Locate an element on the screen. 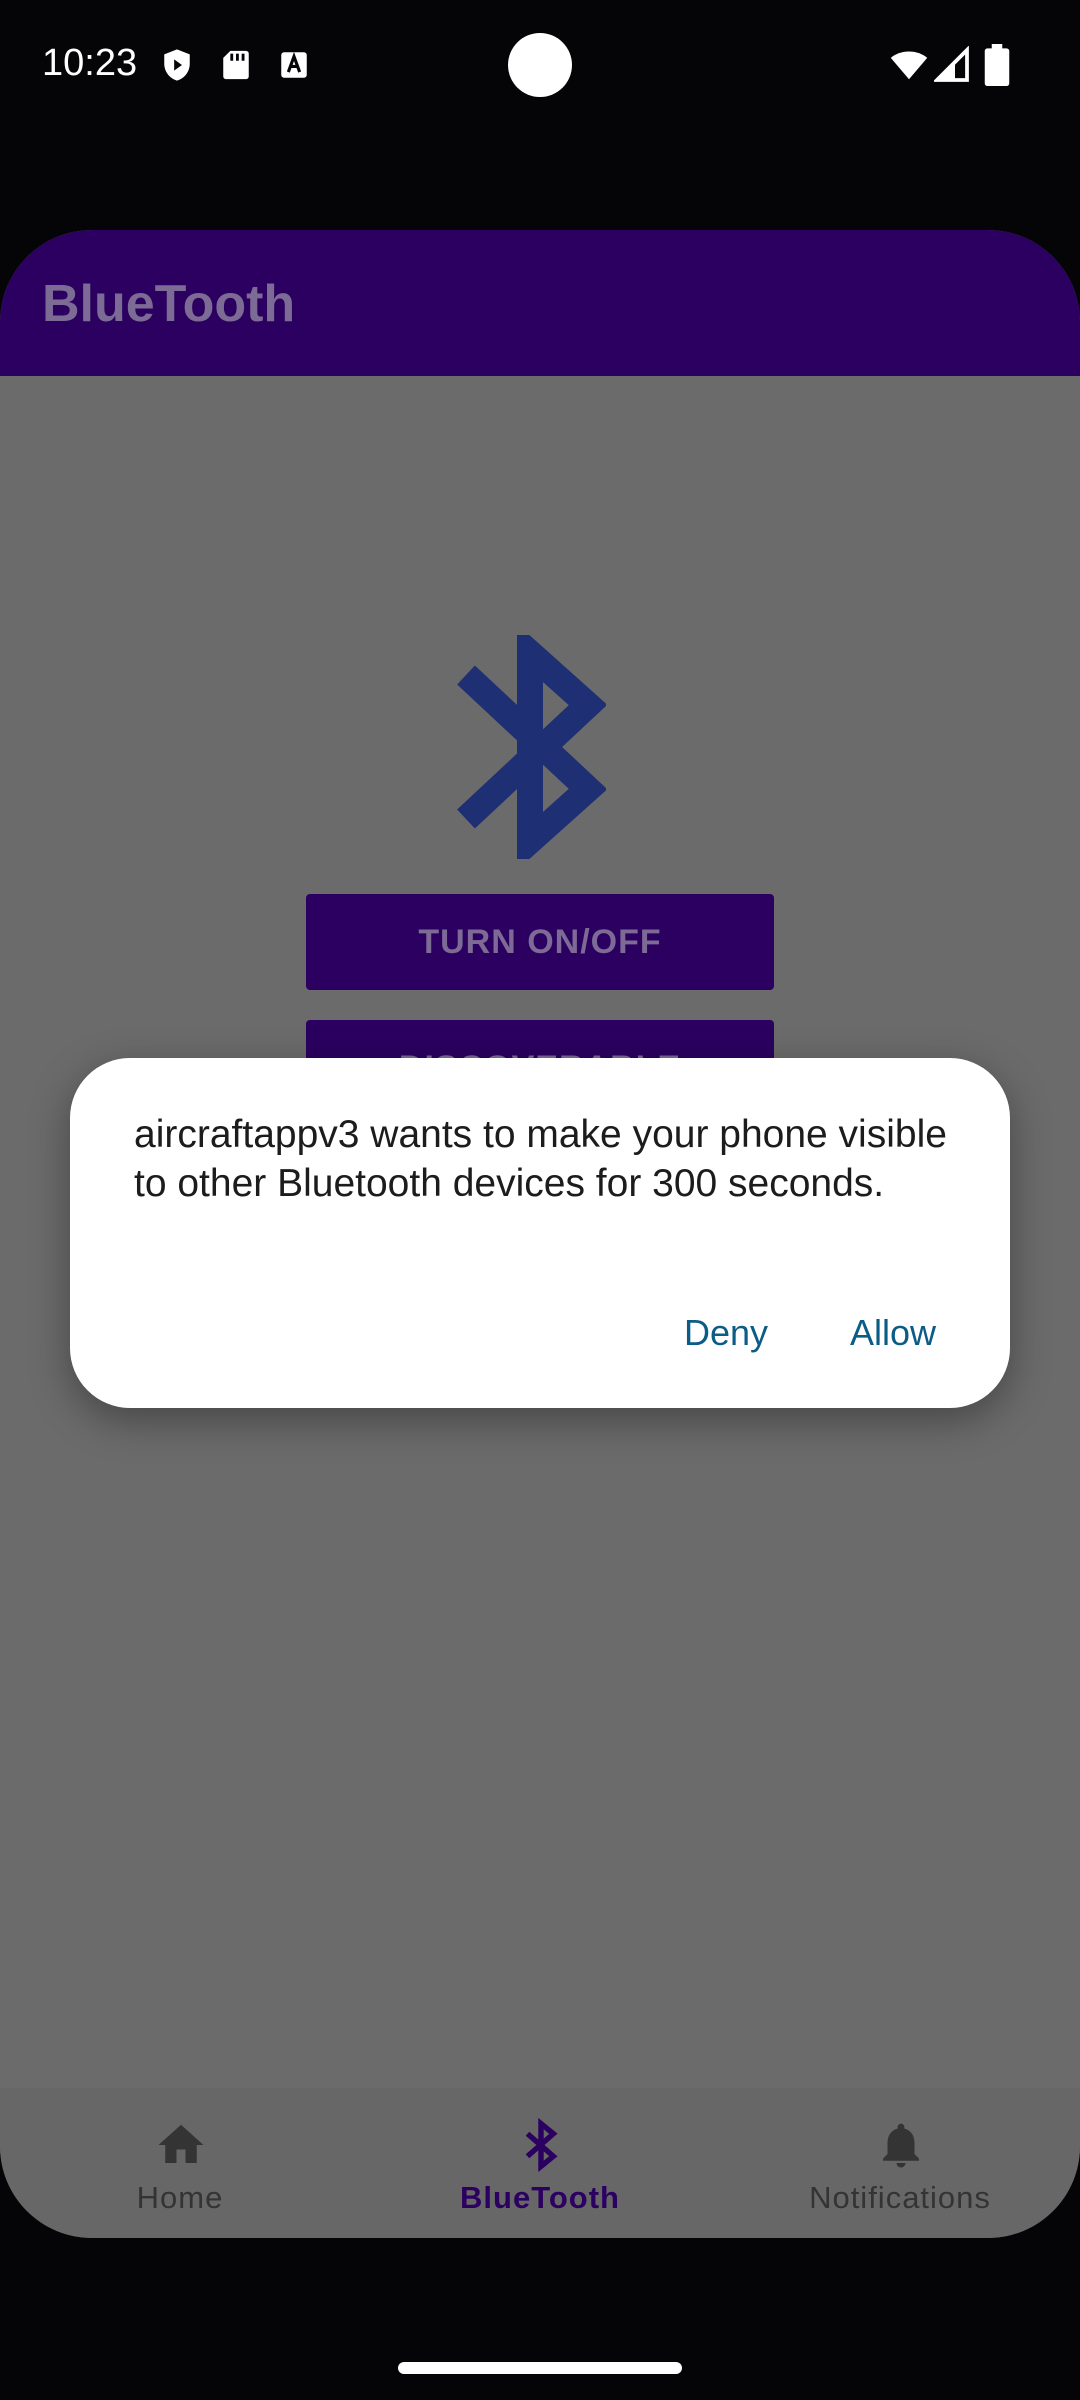 The width and height of the screenshot is (1080, 2400). sd-card-icon is located at coordinates (236, 65).